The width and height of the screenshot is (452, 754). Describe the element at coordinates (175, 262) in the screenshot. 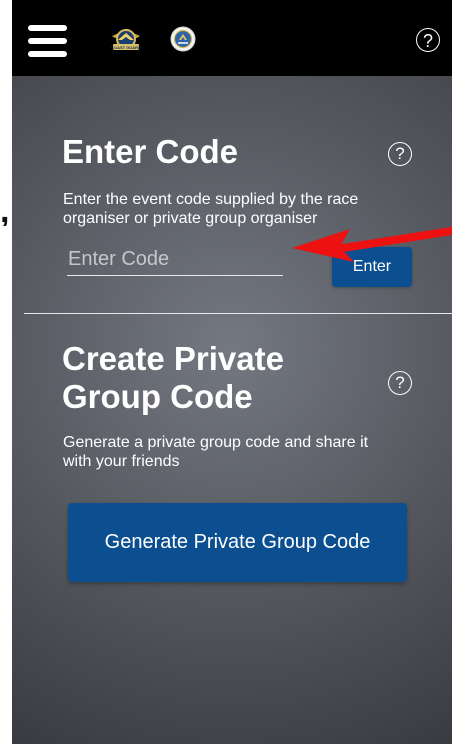

I see `enter-code-input` at that location.